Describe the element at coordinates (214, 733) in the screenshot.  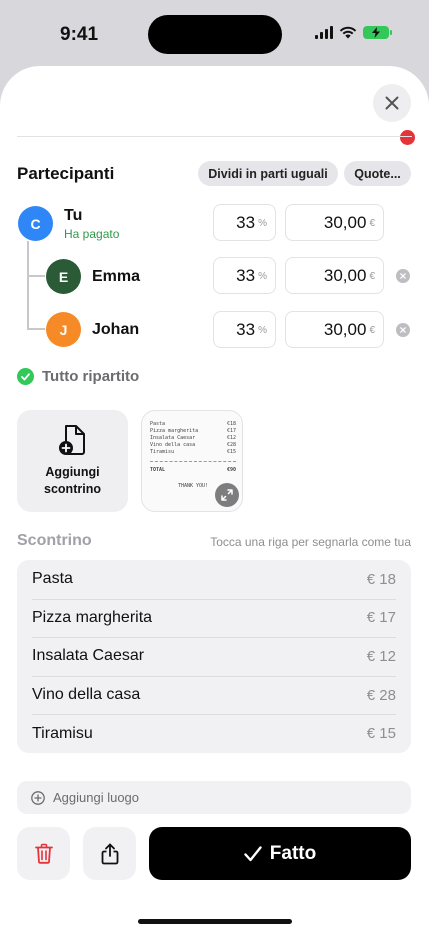
I see `list-item: Tiramisu € 15` at that location.